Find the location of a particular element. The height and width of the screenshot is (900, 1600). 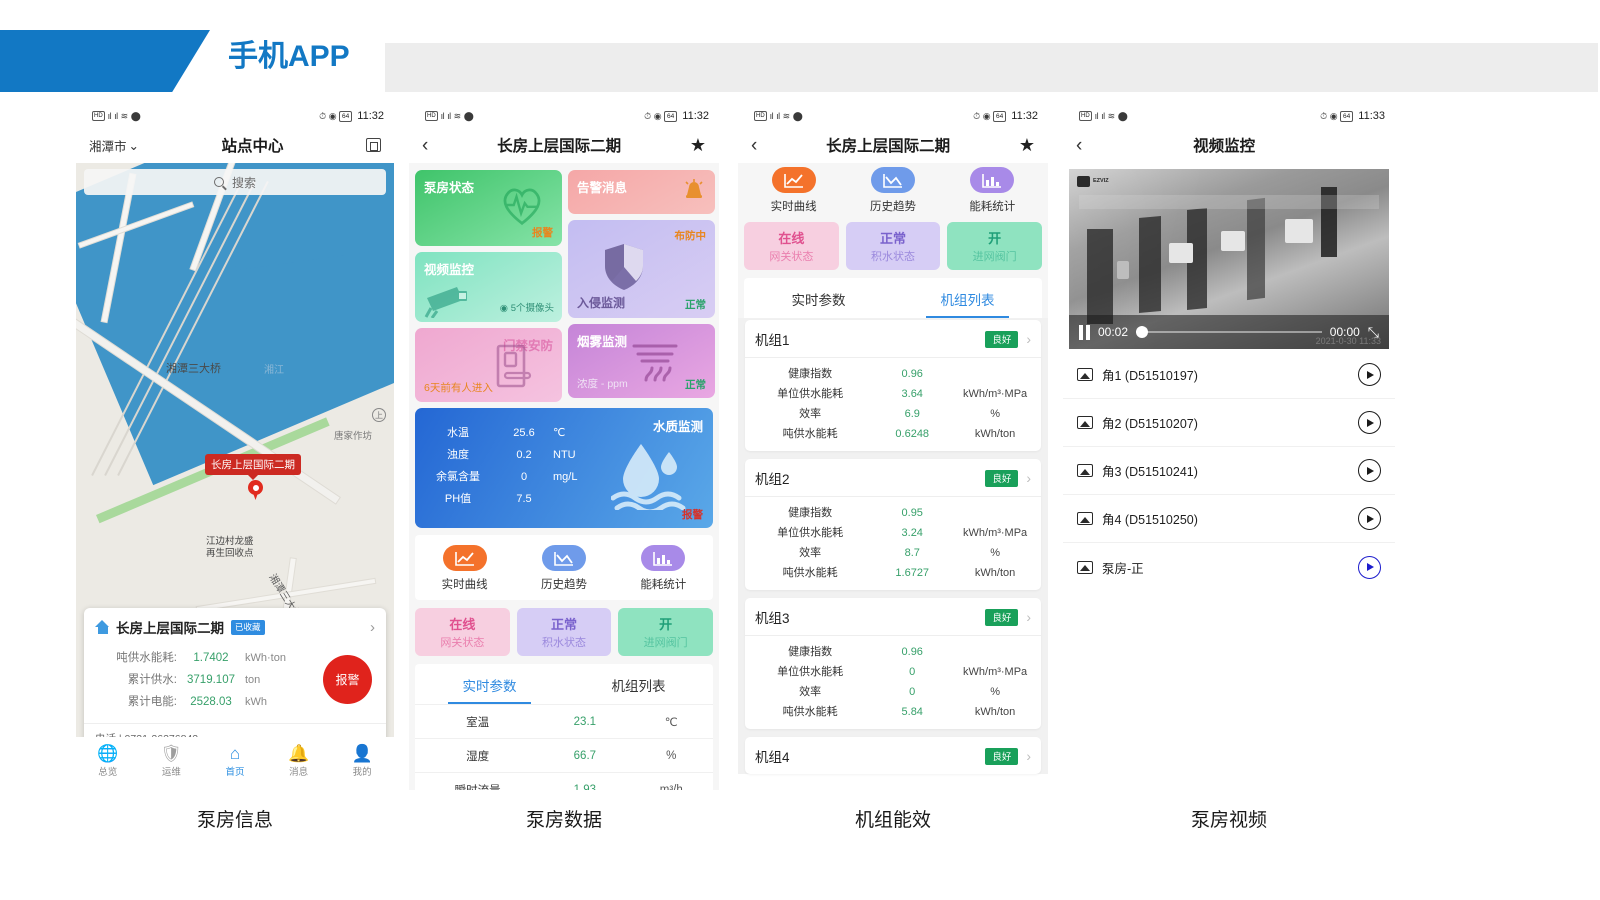

play-button-active is located at coordinates (1369, 567).